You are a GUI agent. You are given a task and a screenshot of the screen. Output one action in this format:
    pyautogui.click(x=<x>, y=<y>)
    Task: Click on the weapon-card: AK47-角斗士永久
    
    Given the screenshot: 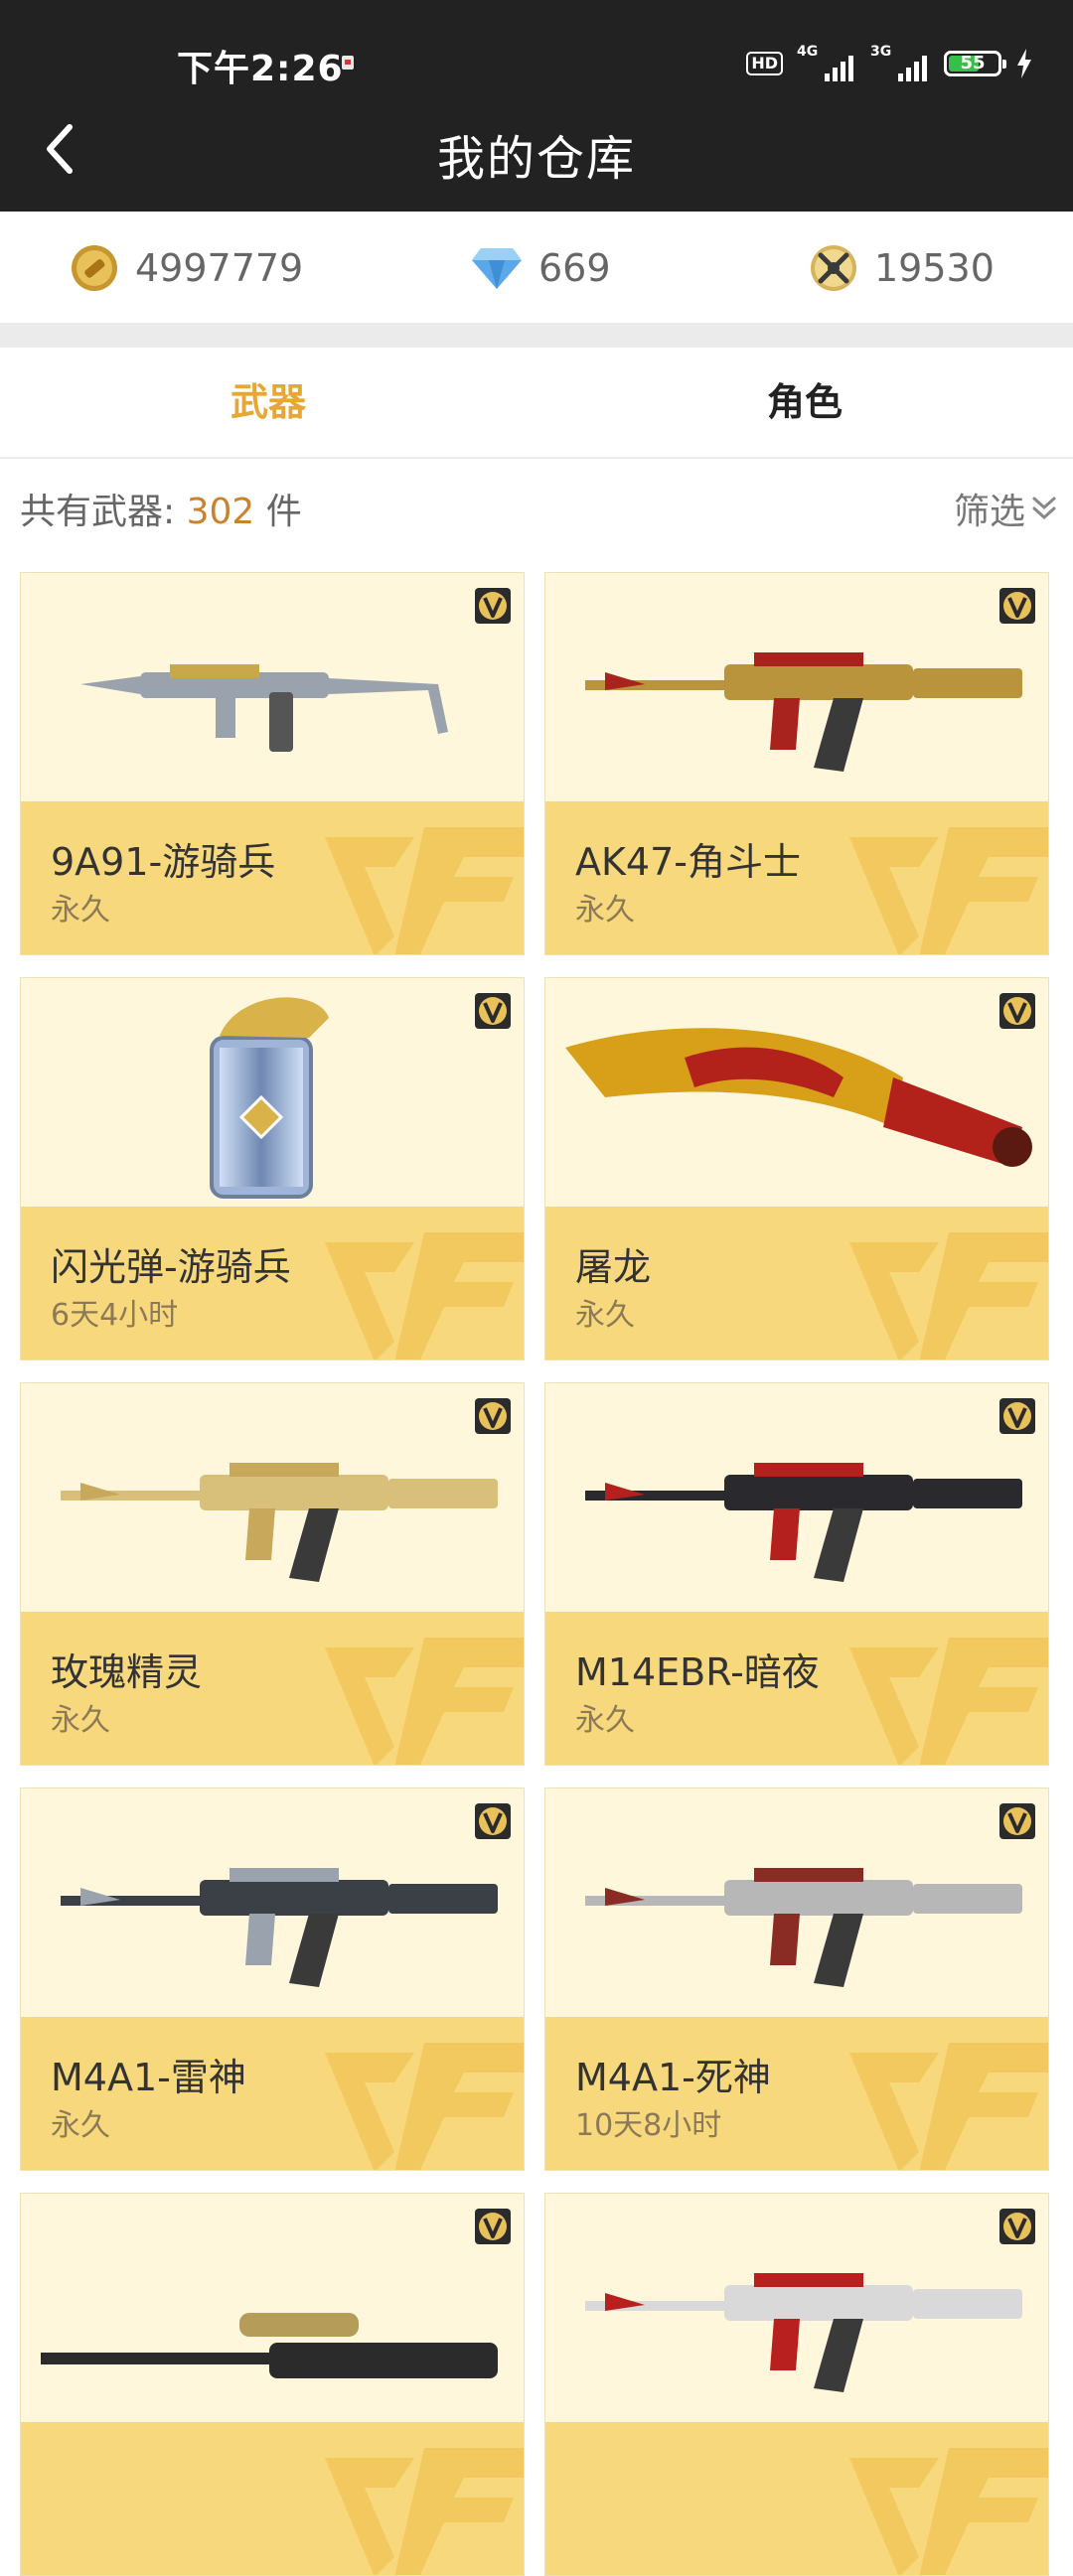 What is the action you would take?
    pyautogui.click(x=796, y=764)
    